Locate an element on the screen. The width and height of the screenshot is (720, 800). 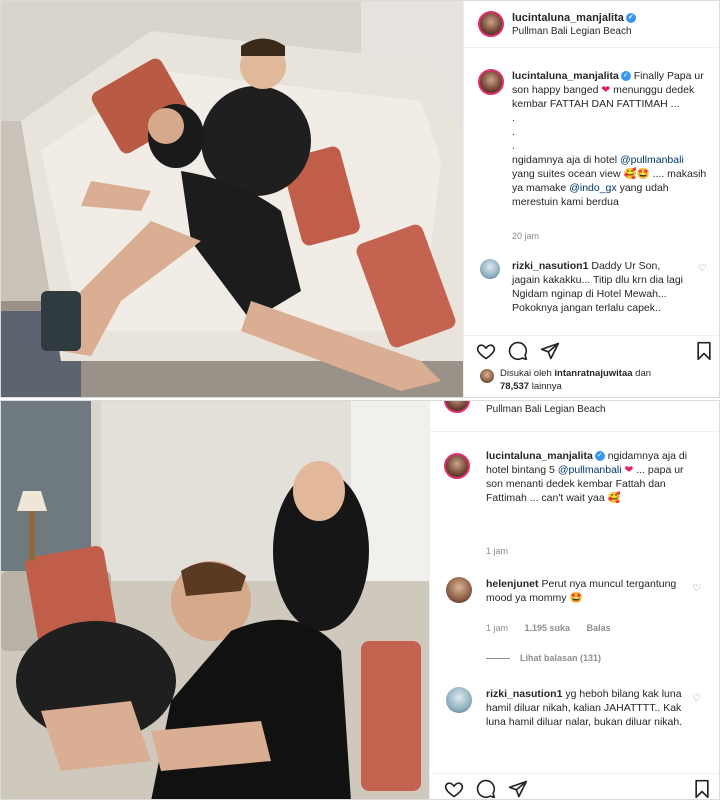
comment-1-meta: 1 jam 1.195 suka Balas is located at coordinates (548, 628).